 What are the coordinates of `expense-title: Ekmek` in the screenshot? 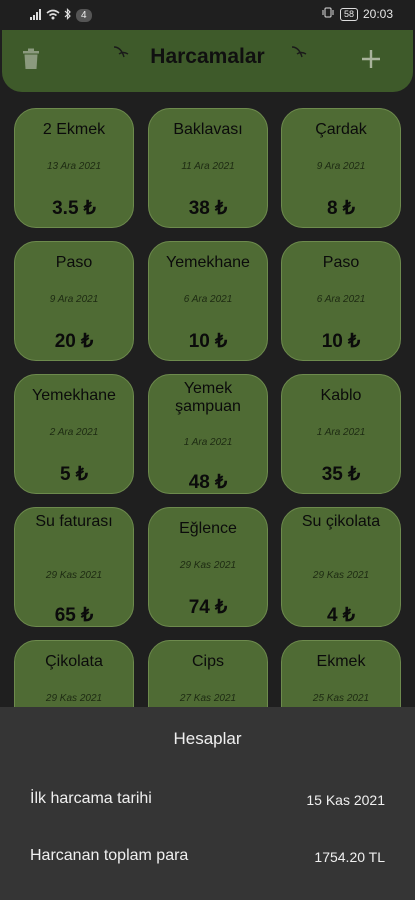 It's located at (341, 661).